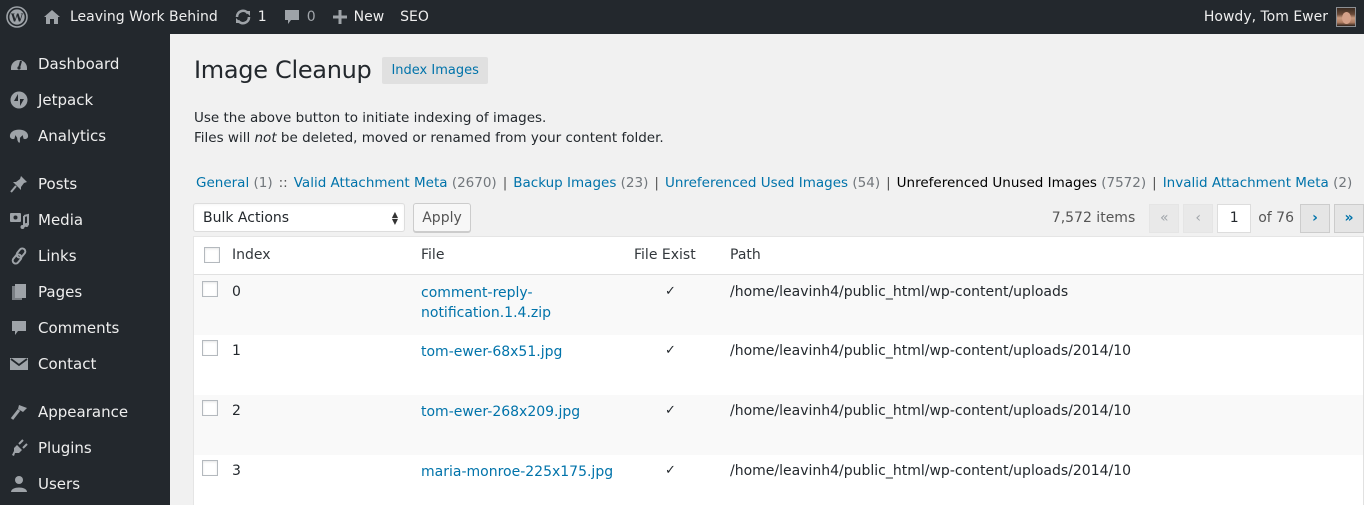 Image resolution: width=1364 pixels, height=505 pixels. I want to click on sidebar-item-label: Appearance, so click(83, 412).